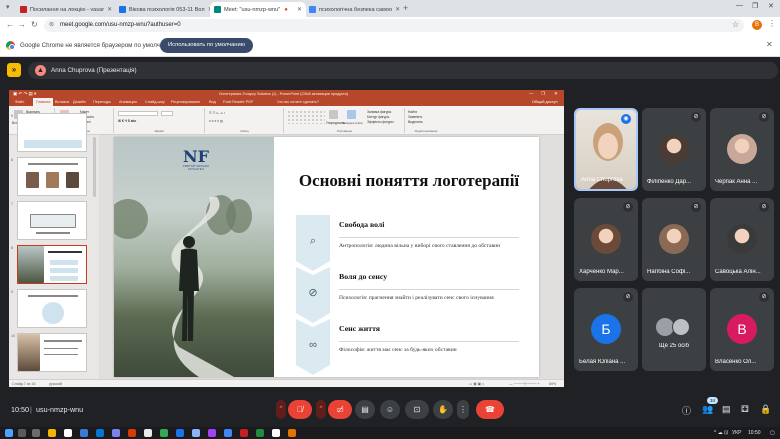 The height and width of the screenshot is (439, 780). I want to click on slide-thumbnail: 10, so click(49, 352).